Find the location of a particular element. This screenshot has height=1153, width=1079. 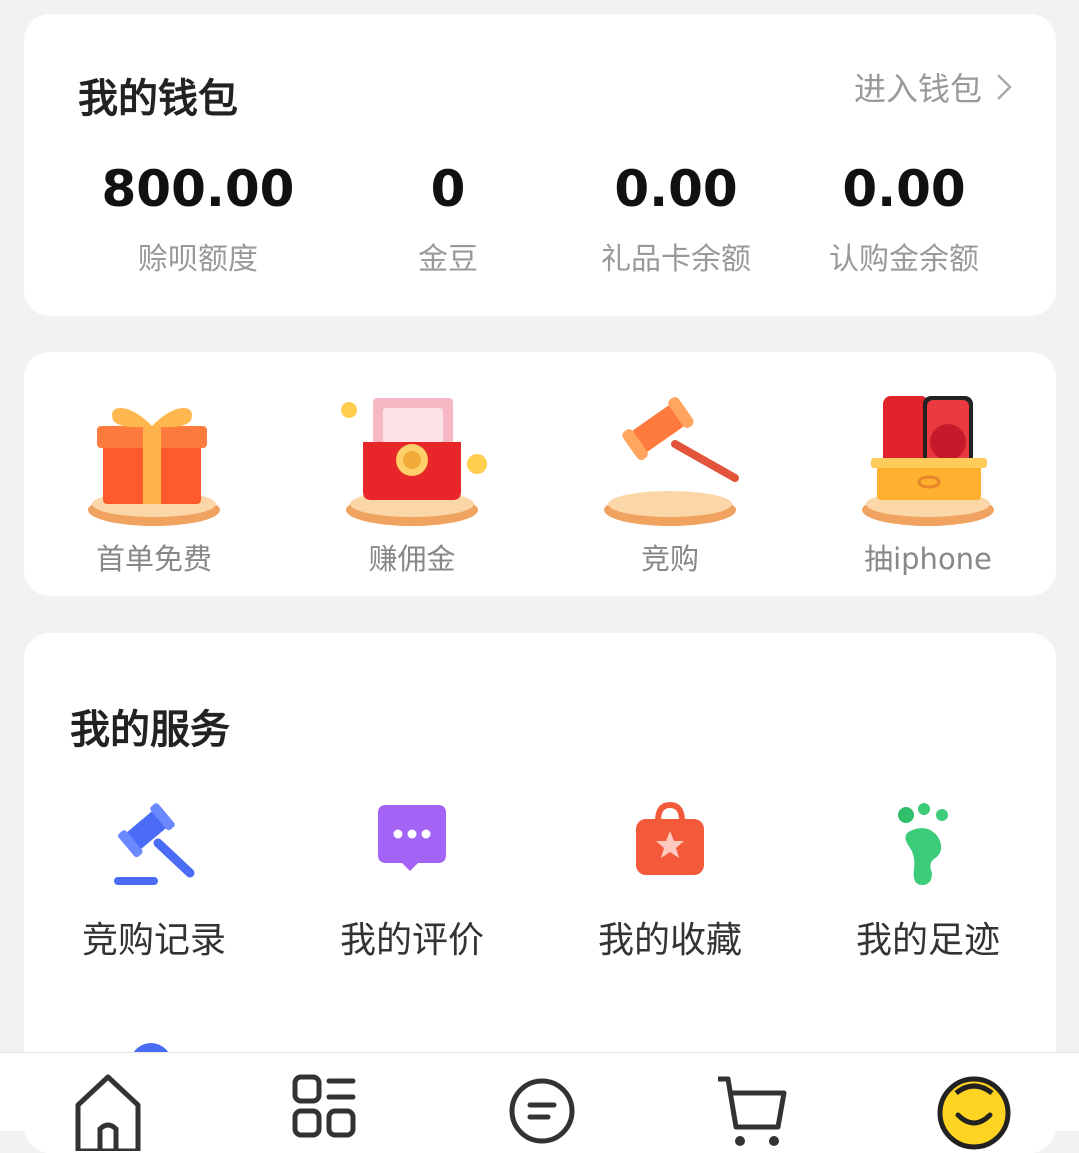

chevron-right-icon is located at coordinates (1004, 87).